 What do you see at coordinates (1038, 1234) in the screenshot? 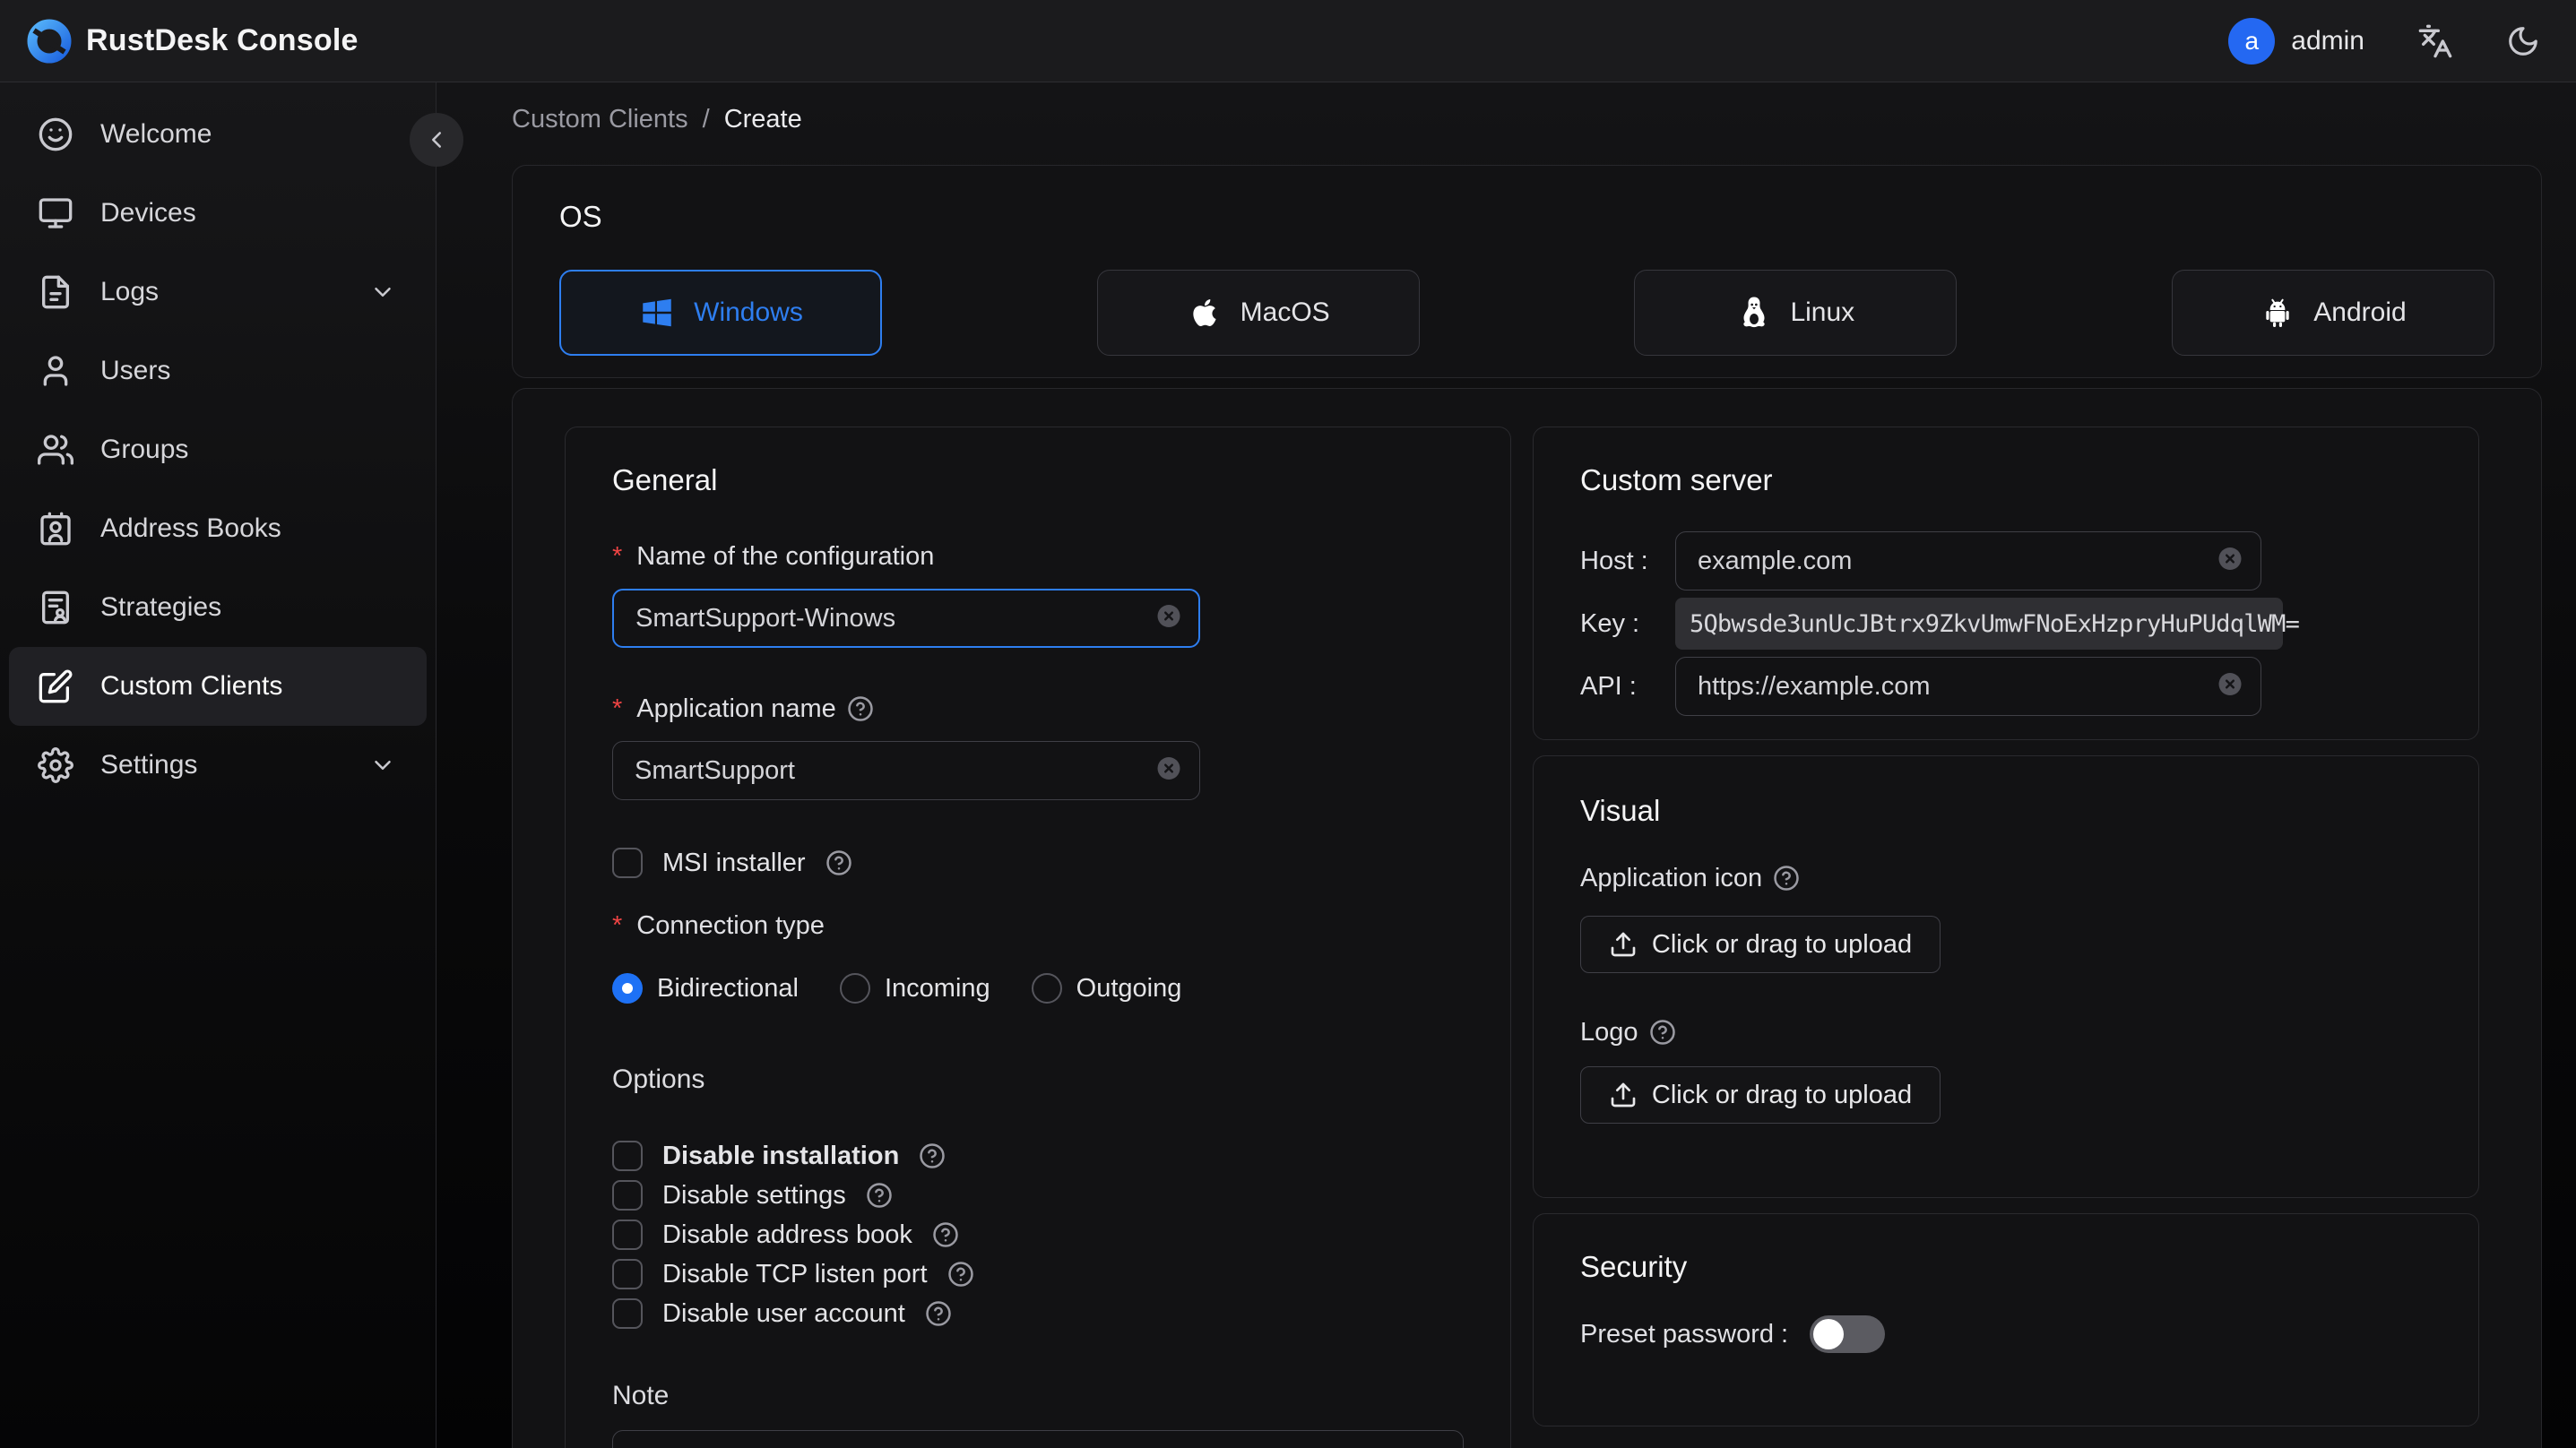
I see `option-disable-address-book: Disable address book` at bounding box center [1038, 1234].